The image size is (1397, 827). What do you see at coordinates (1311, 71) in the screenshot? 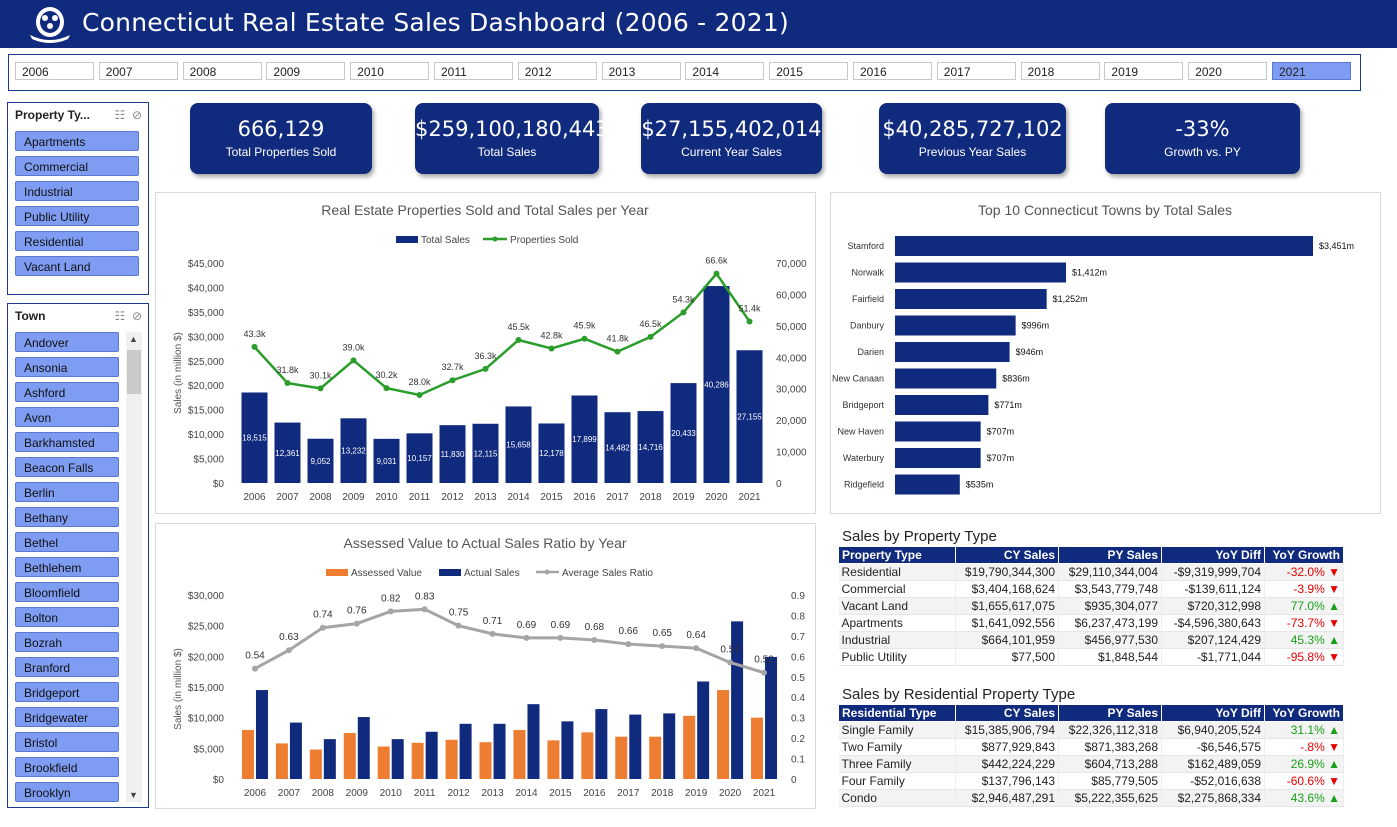
I see `year-button-2021: 2021` at bounding box center [1311, 71].